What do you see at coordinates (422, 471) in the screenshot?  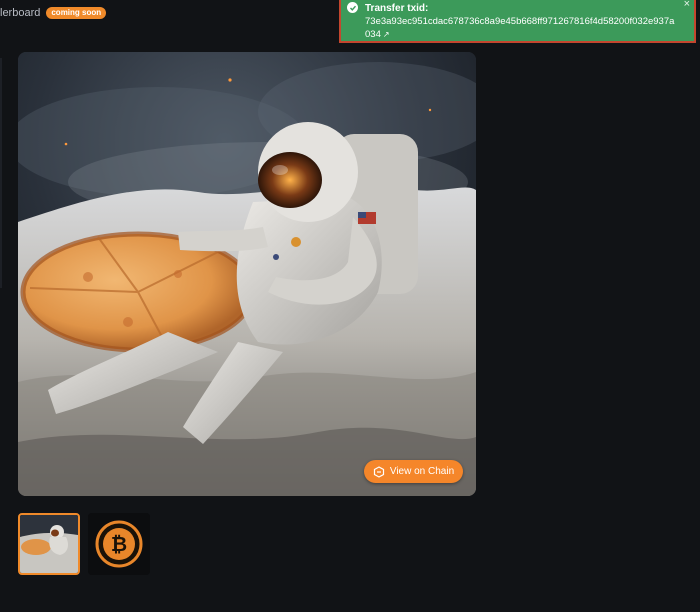 I see `view-on-chain-label: View on Chain` at bounding box center [422, 471].